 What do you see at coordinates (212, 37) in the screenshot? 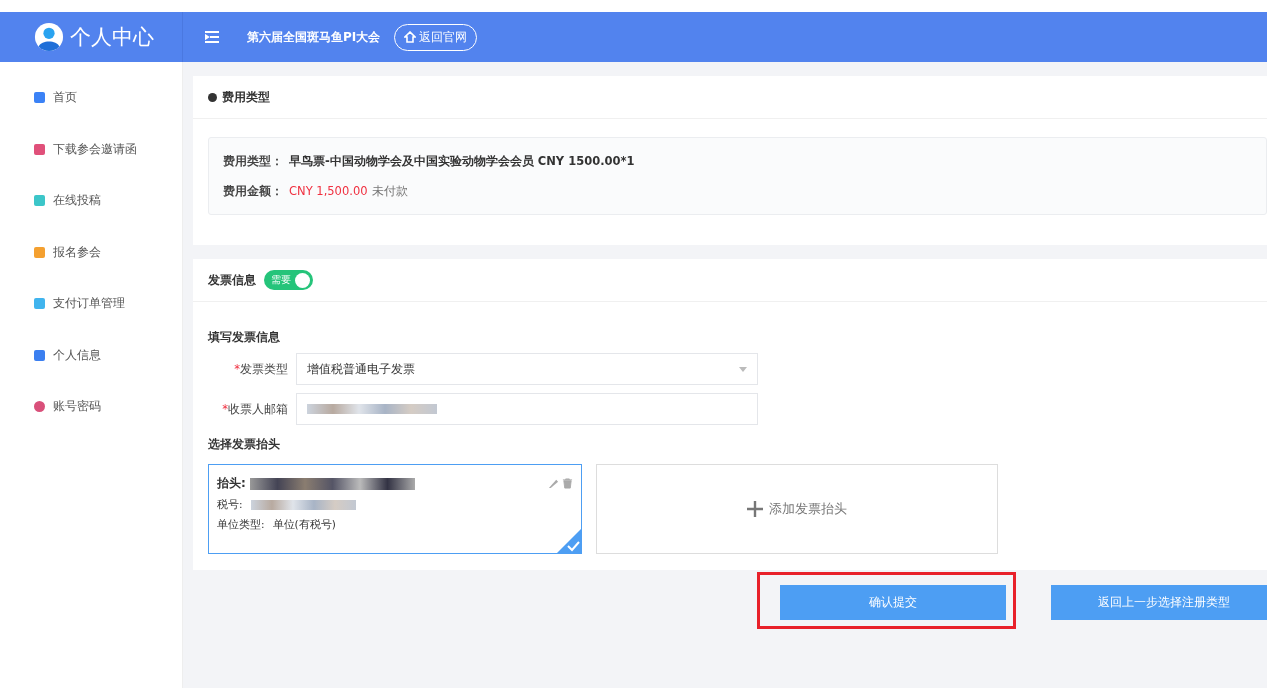
I see `menu-icon` at bounding box center [212, 37].